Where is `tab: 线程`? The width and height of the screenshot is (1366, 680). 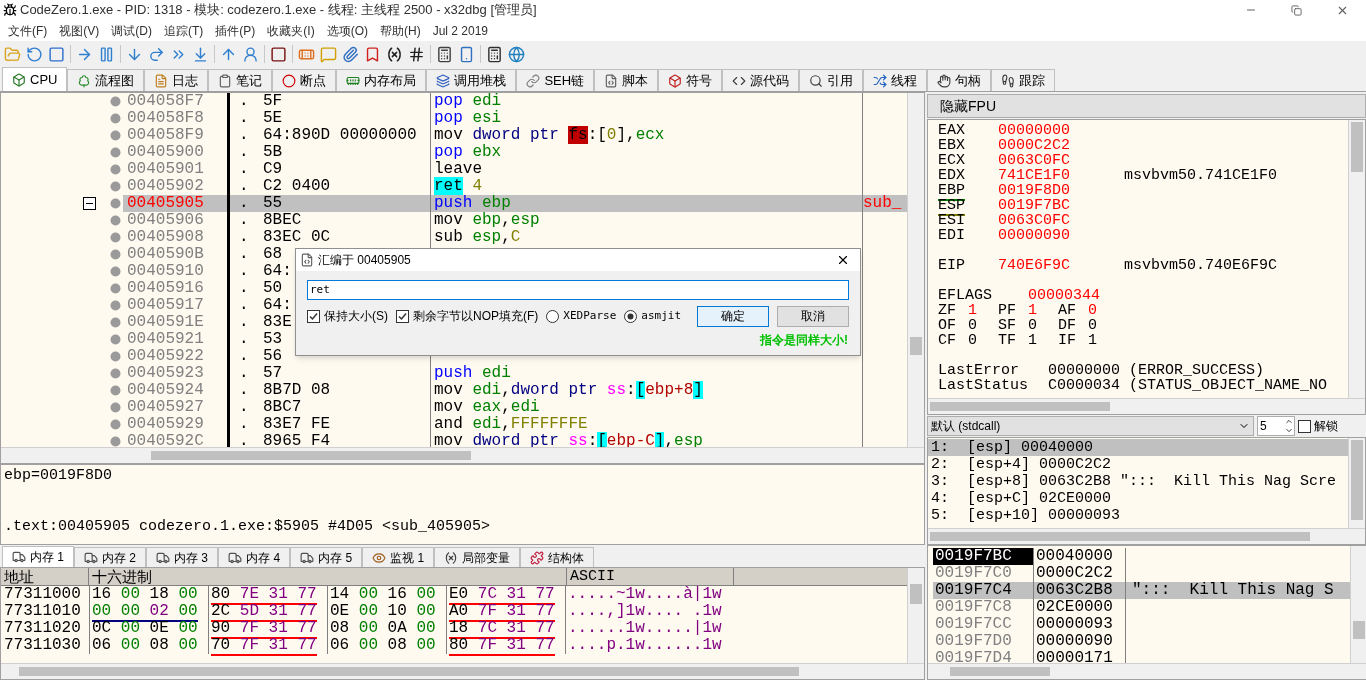 tab: 线程 is located at coordinates (895, 80).